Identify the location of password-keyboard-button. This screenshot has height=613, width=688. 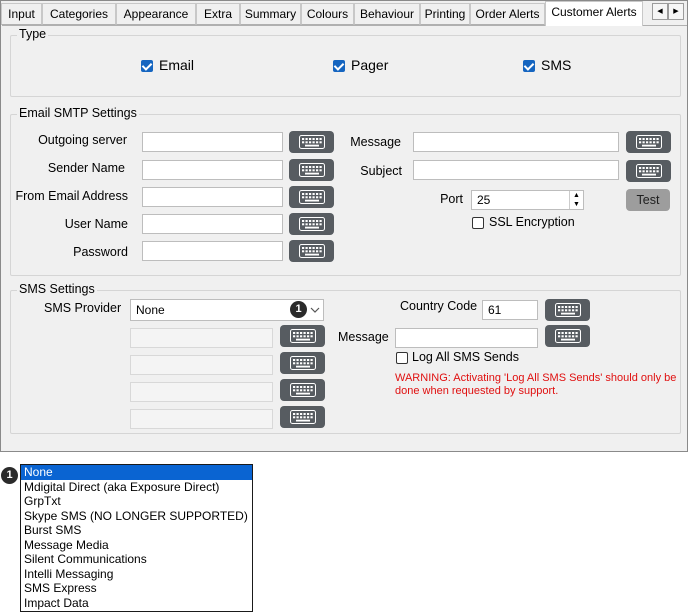
(311, 251).